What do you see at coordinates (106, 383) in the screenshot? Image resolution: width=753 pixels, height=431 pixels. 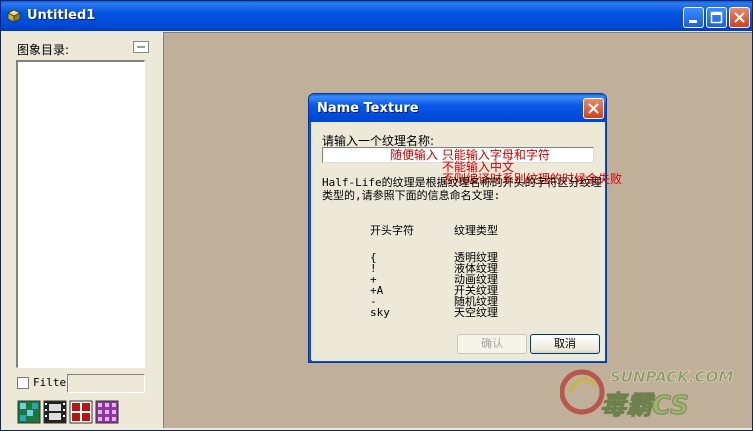 I see `filter-input` at bounding box center [106, 383].